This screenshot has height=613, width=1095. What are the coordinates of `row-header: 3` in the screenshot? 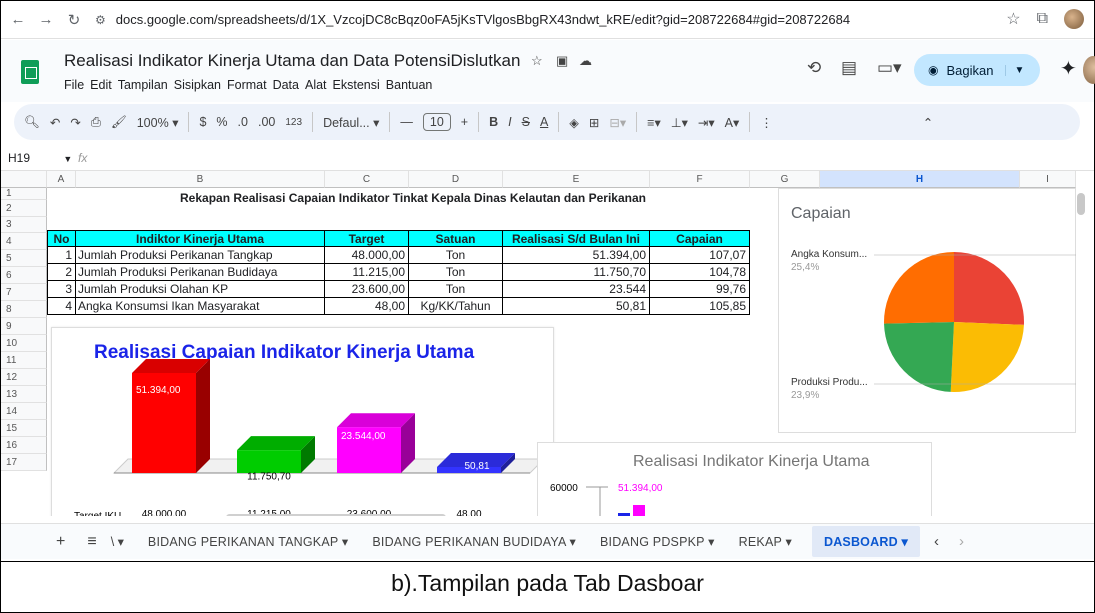 It's located at (24, 225).